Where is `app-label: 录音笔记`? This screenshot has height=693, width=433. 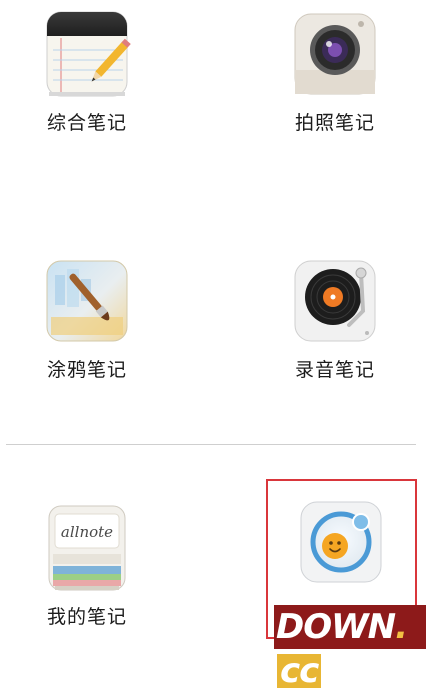 app-label: 录音笔记 is located at coordinates (334, 370).